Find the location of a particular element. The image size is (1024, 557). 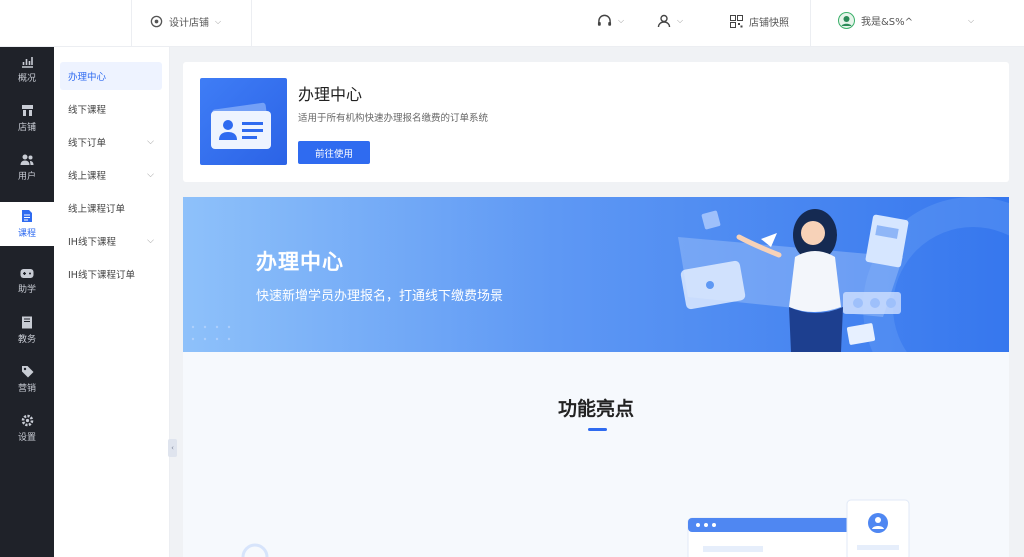

submenu-item-label: 线下课程 is located at coordinates (87, 110).